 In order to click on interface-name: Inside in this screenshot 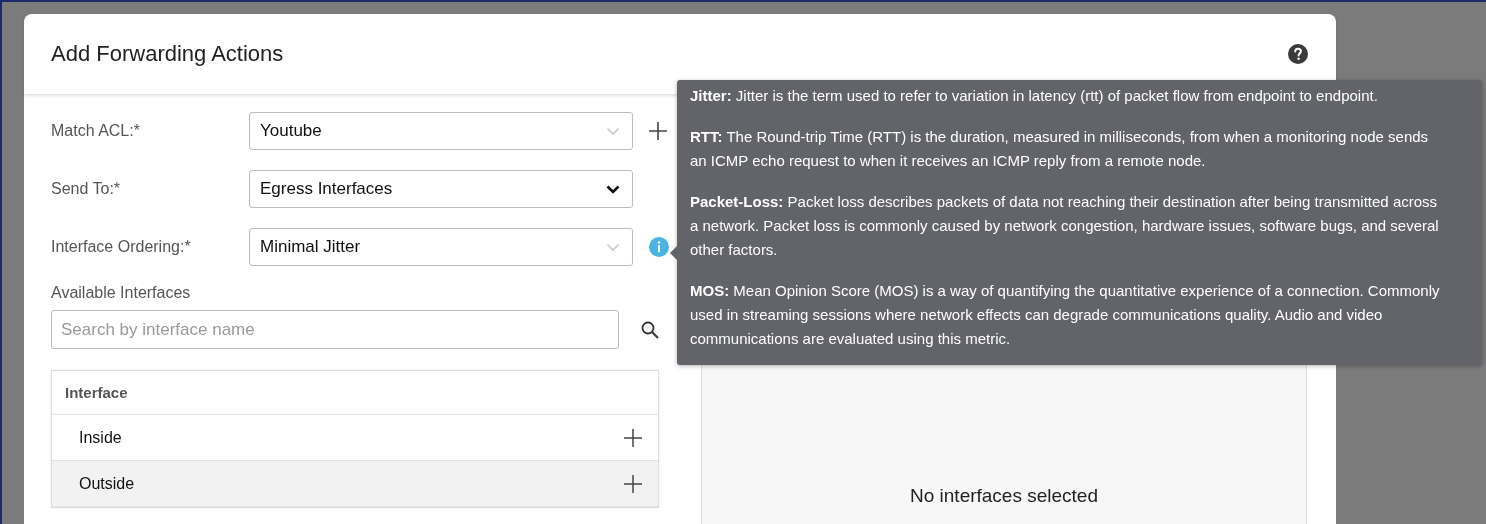, I will do `click(100, 437)`.